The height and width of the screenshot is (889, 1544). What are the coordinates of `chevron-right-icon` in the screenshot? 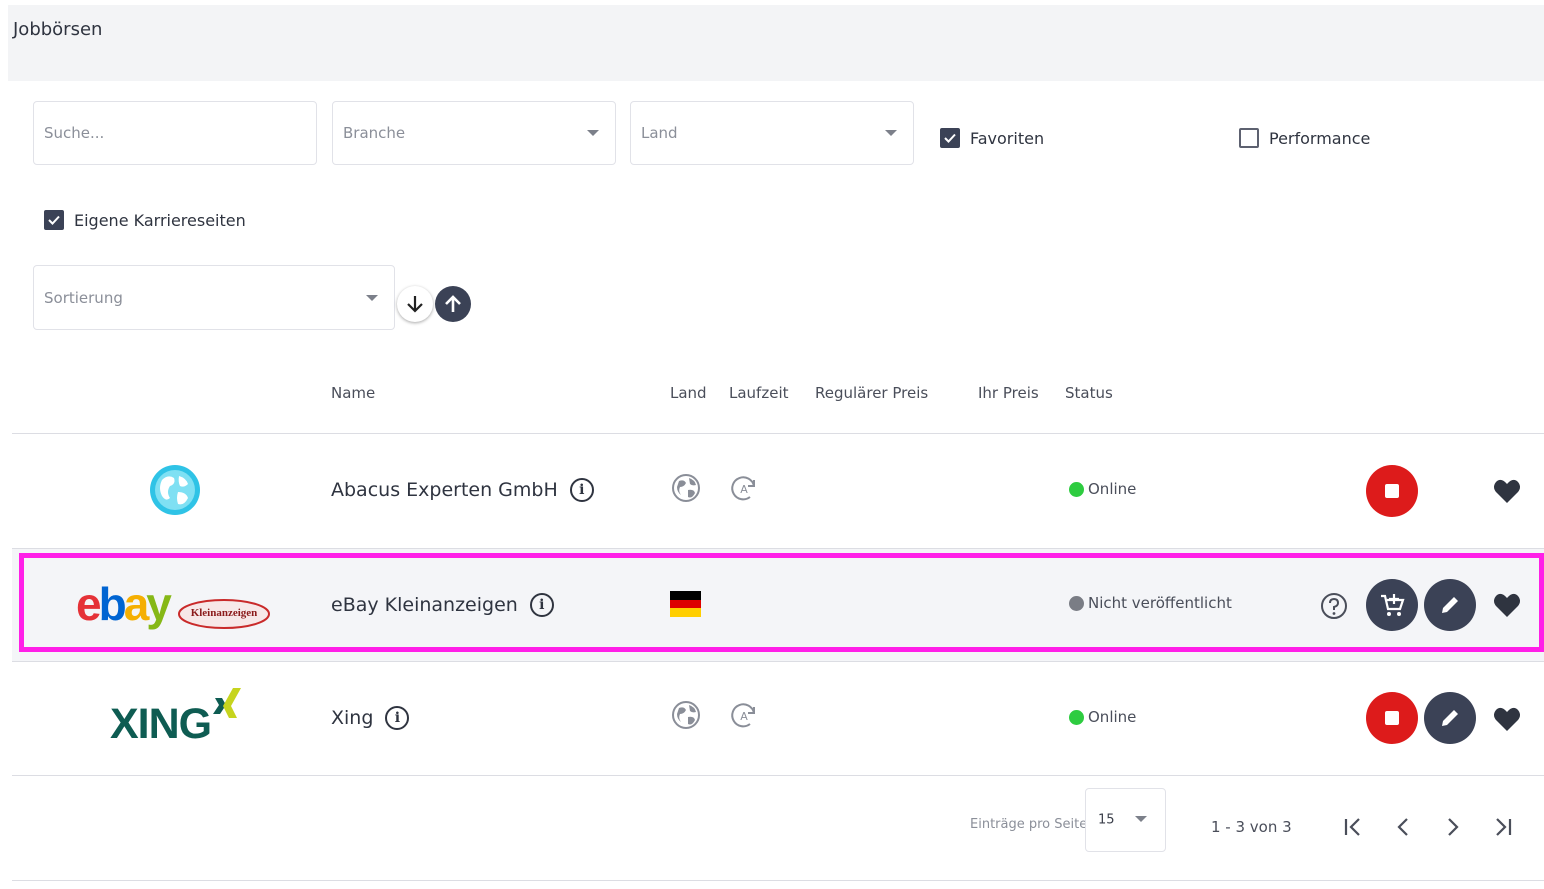 It's located at (1453, 827).